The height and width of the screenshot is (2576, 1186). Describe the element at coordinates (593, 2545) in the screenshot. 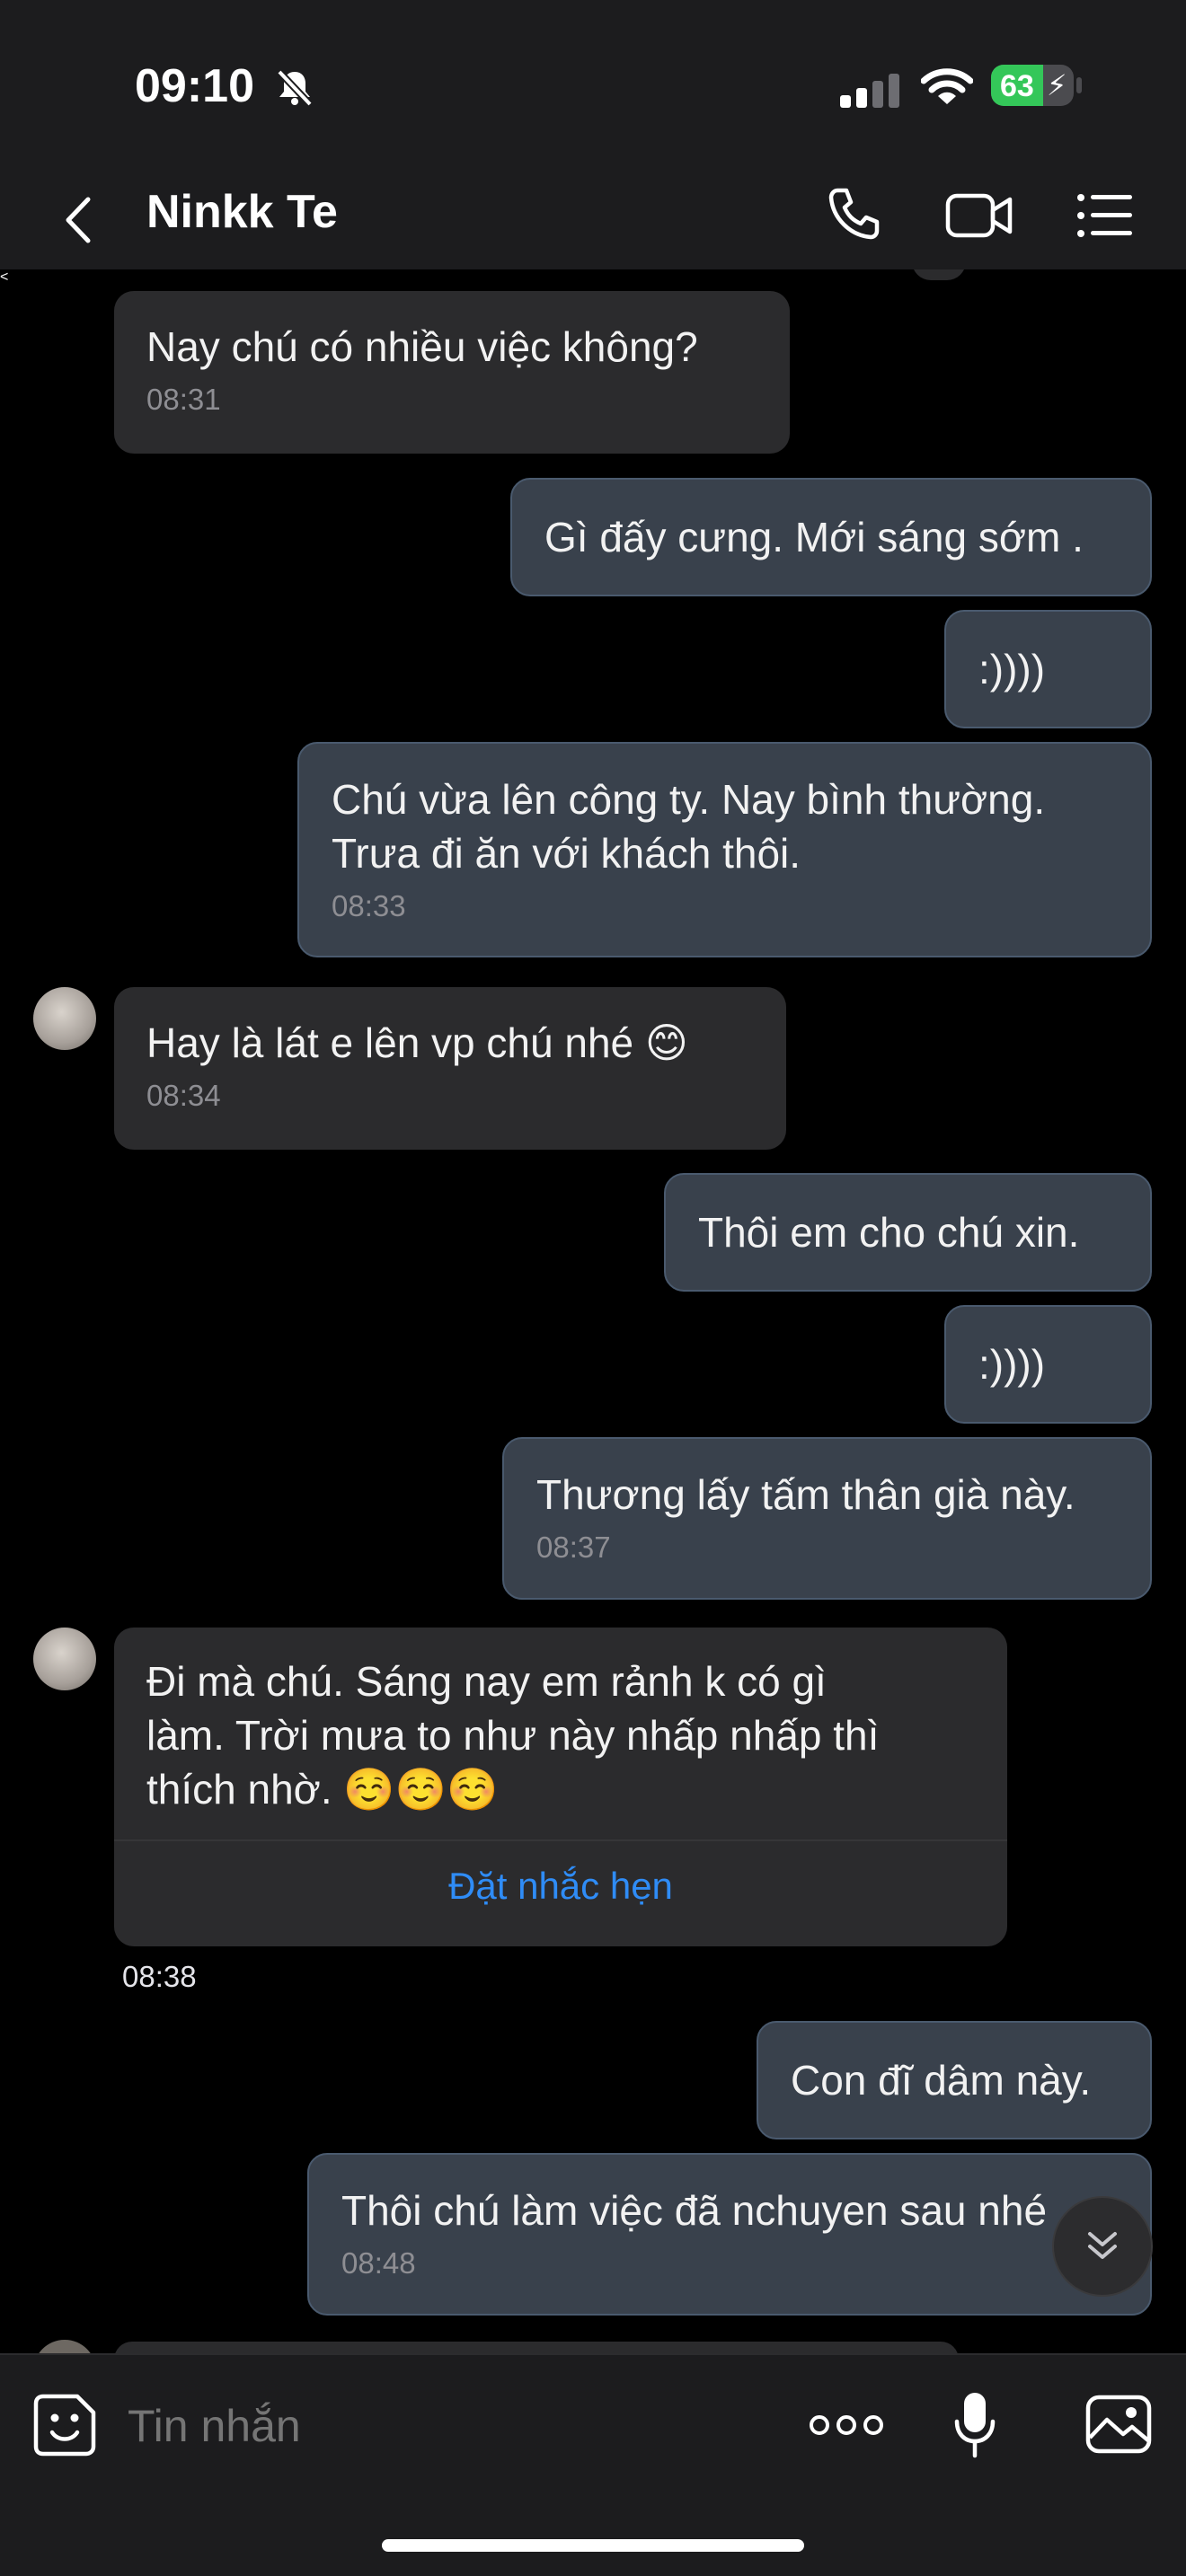

I see `home-indicator` at that location.